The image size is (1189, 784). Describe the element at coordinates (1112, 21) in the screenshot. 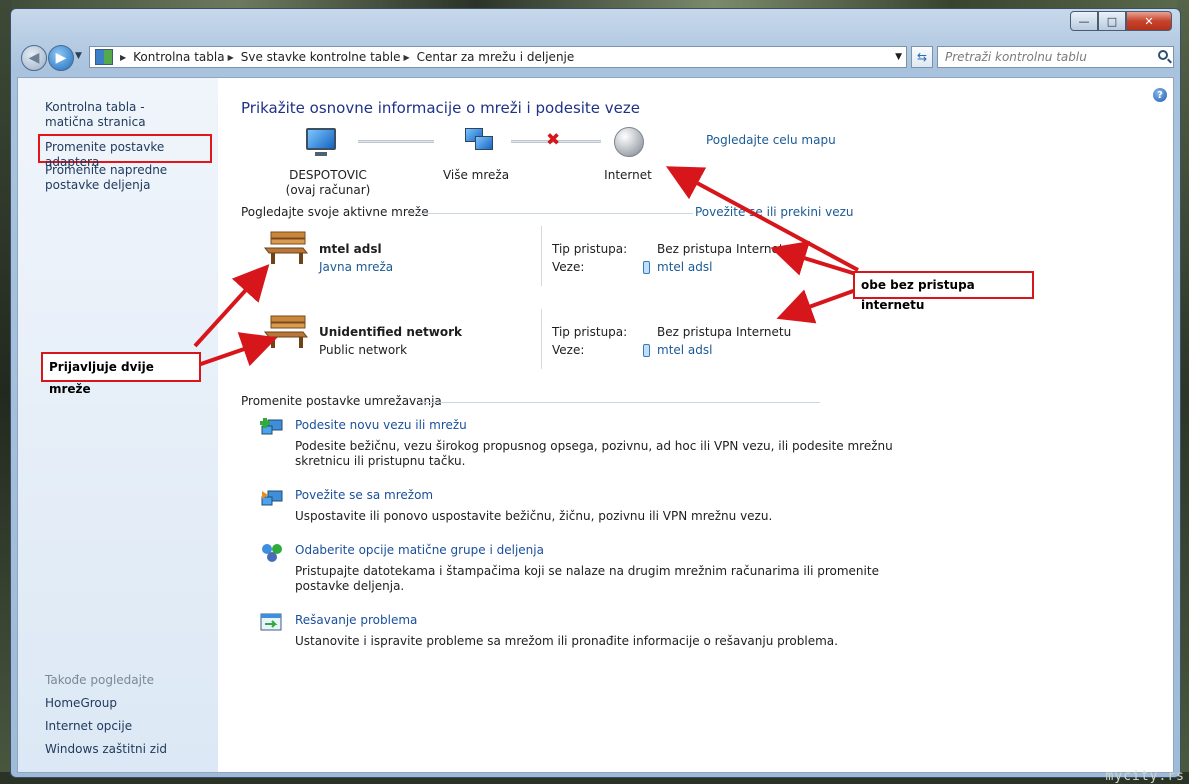

I see `maximize-button: □` at that location.